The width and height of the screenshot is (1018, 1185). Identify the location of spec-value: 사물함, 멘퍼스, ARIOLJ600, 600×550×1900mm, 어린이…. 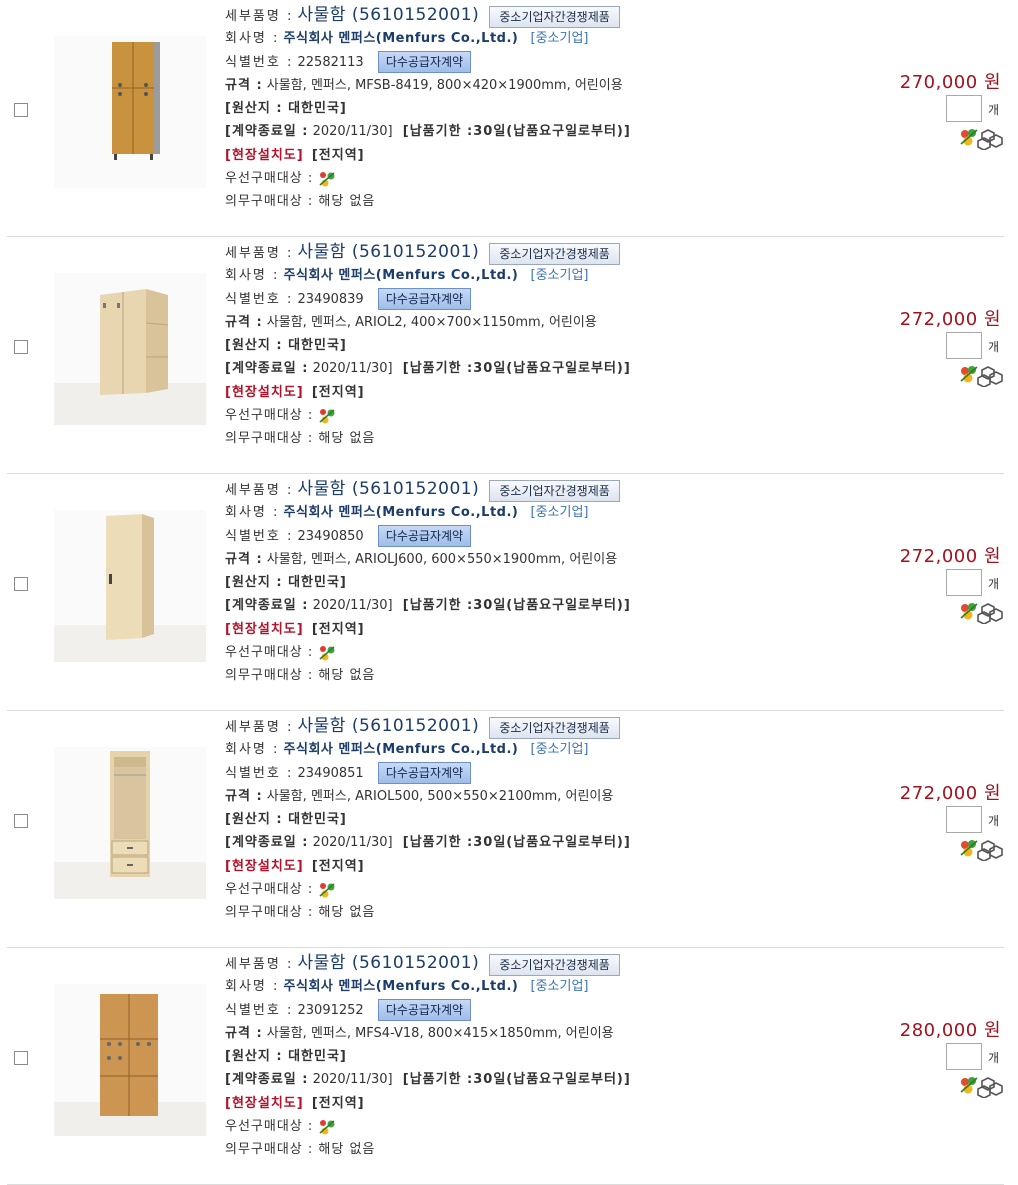
(442, 559).